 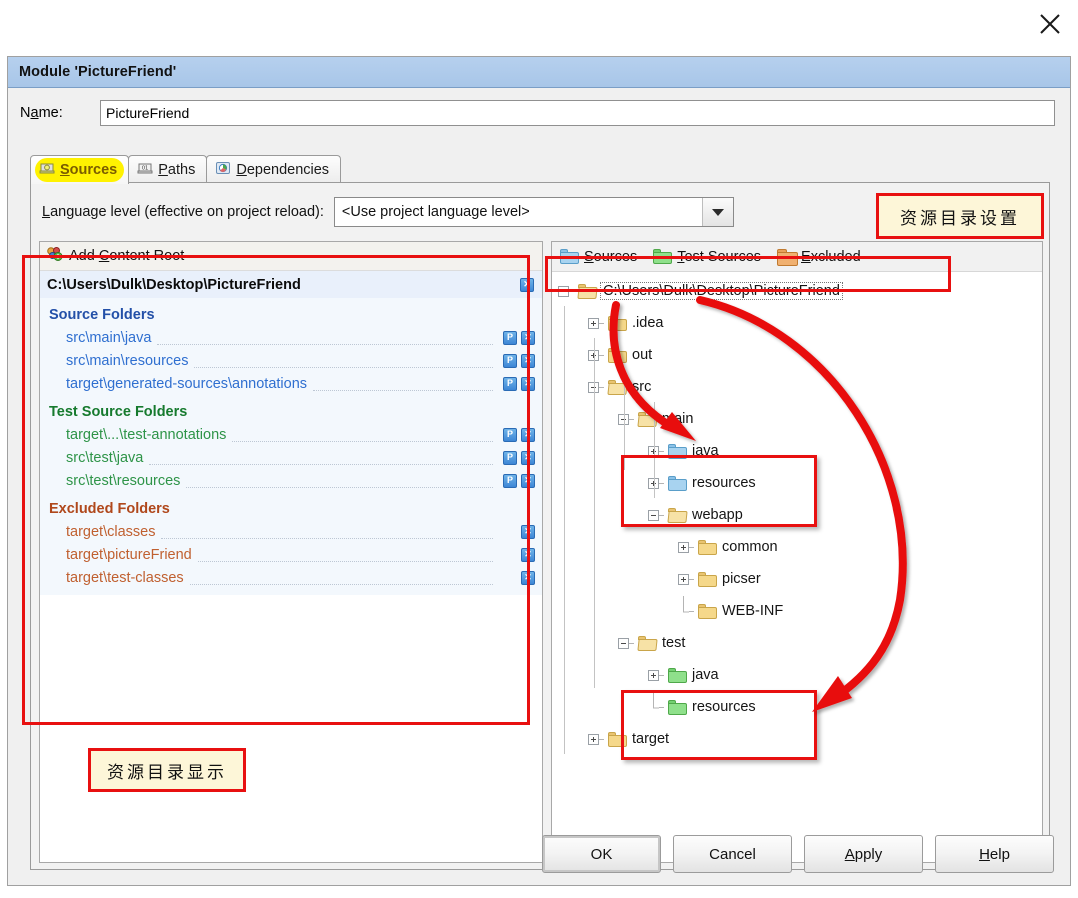 What do you see at coordinates (187, 383) in the screenshot?
I see `folder-path-label: target\generated-sources\annotations` at bounding box center [187, 383].